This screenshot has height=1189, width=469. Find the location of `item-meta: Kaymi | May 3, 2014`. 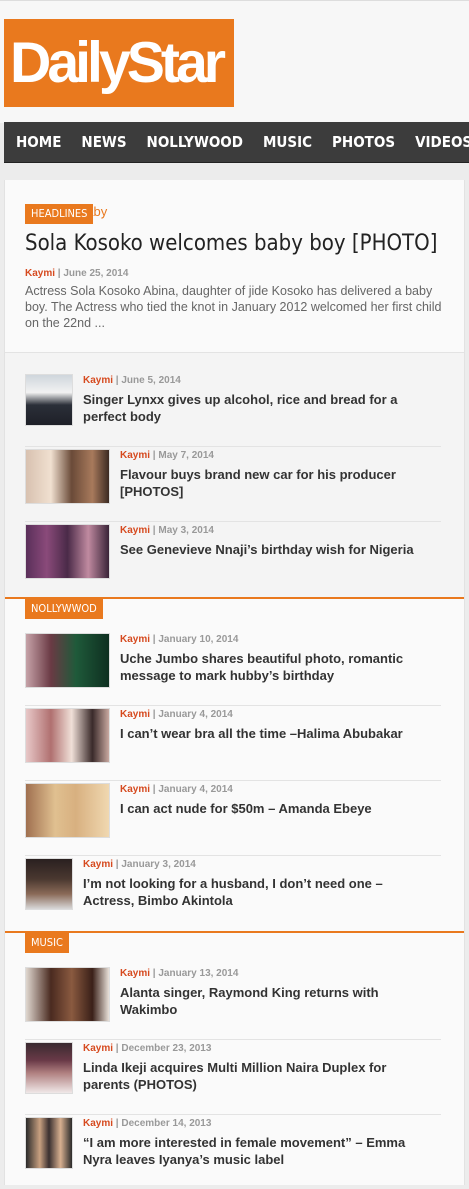

item-meta: Kaymi | May 3, 2014 is located at coordinates (167, 530).